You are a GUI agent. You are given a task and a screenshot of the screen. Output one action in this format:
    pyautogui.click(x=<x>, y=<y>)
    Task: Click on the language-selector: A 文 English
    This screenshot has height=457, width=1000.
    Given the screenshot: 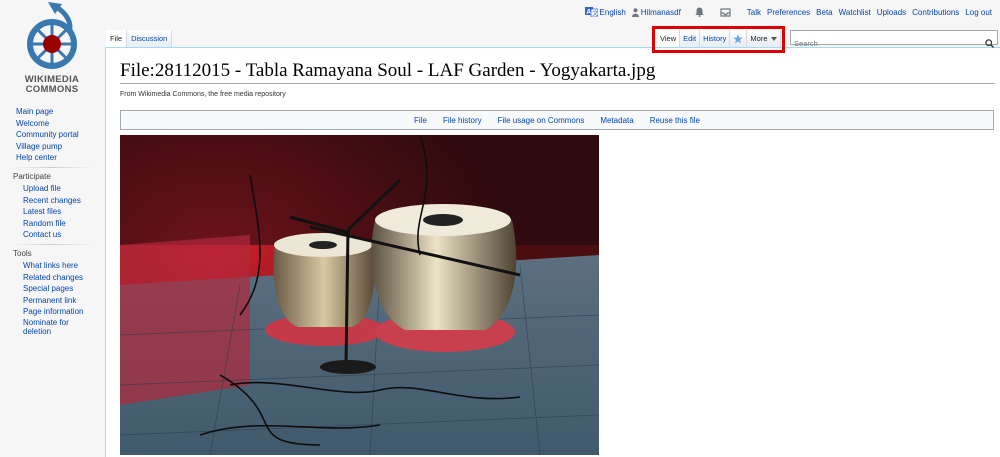 What is the action you would take?
    pyautogui.click(x=605, y=12)
    